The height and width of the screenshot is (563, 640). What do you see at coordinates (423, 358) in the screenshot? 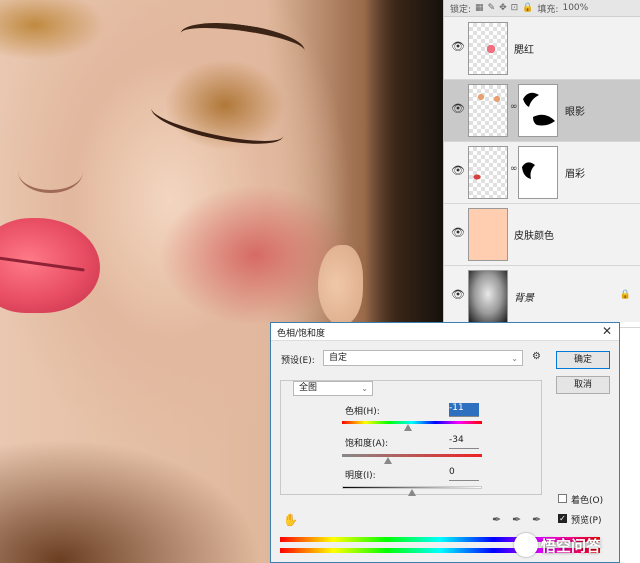
I see `preset-select: 自定 ⌄` at bounding box center [423, 358].